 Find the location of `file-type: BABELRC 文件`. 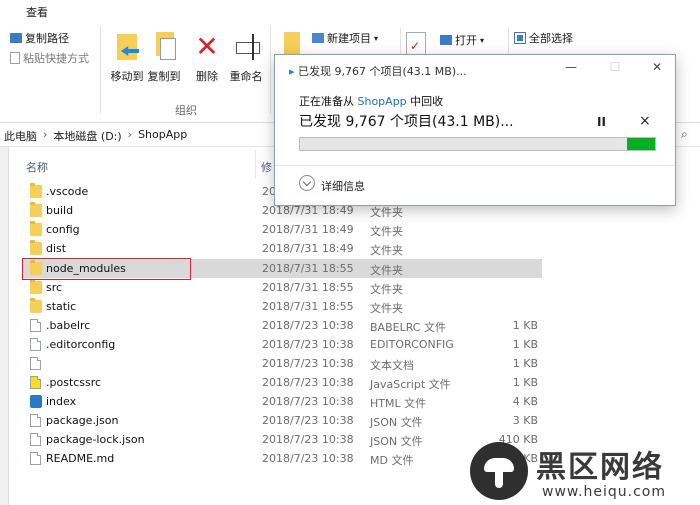

file-type: BABELRC 文件 is located at coordinates (408, 327).